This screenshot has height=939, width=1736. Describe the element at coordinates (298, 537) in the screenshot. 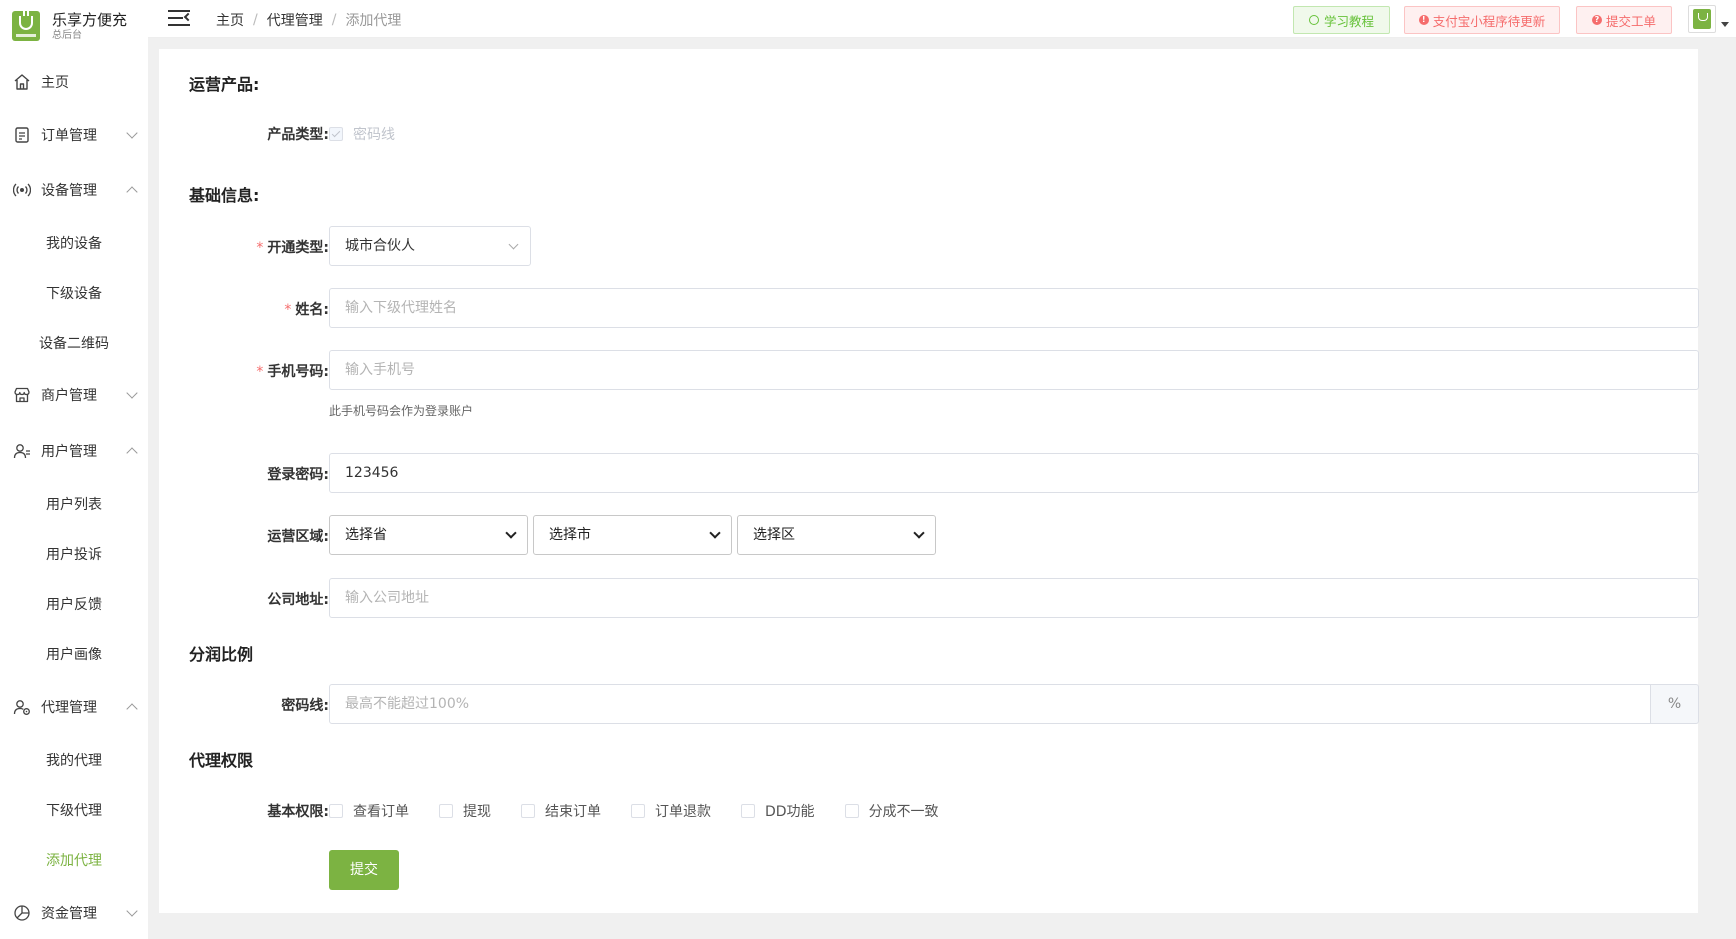

I see `region-label: 运营区域:` at that location.